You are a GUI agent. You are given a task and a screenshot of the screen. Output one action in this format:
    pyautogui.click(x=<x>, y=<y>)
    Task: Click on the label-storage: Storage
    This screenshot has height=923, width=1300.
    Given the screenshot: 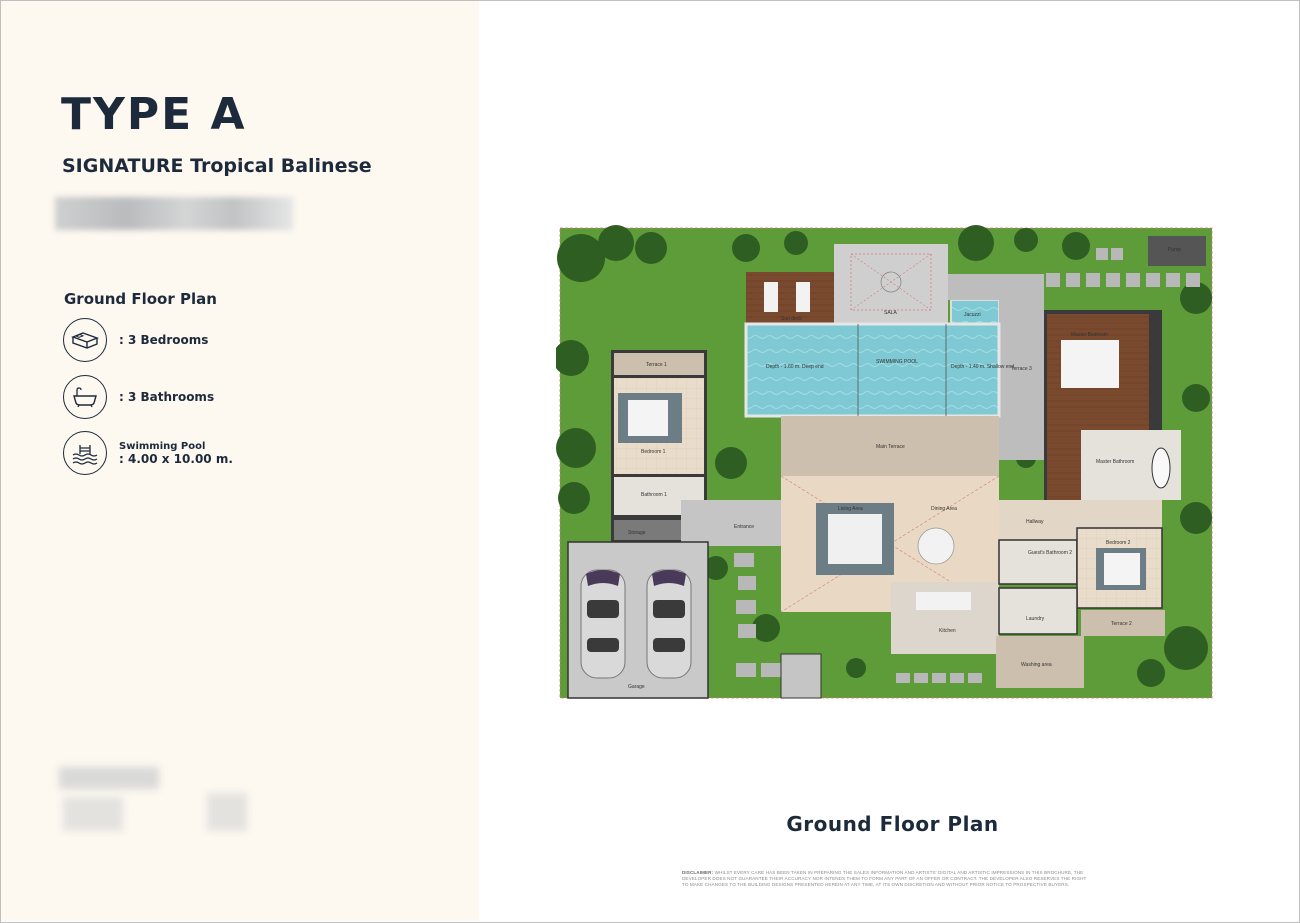 What is the action you would take?
    pyautogui.click(x=637, y=533)
    